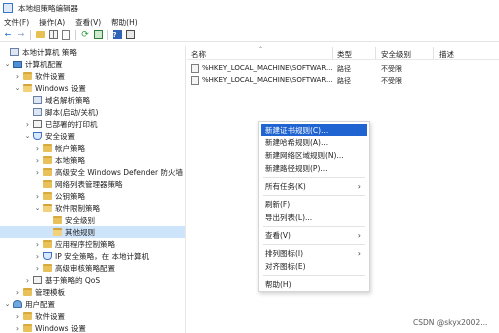 This screenshot has height=333, width=499. I want to click on tree-item-ip-security: IP 安全策略，在 本地计算机, so click(92, 256).